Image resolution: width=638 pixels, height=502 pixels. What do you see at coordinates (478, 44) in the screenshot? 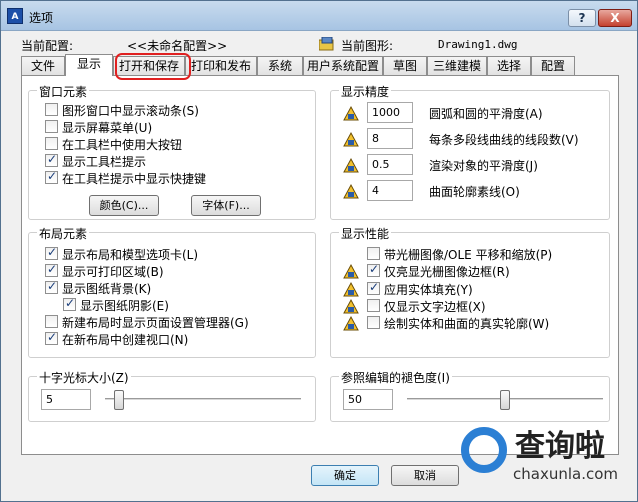
I see `current-drawing-value: Drawing1.dwg` at bounding box center [478, 44].